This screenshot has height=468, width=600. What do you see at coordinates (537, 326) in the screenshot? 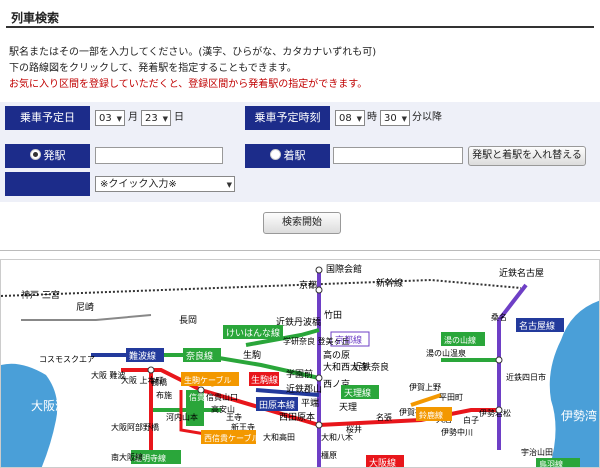
I see `nagoya-line-label: 名古屋線` at bounding box center [537, 326].